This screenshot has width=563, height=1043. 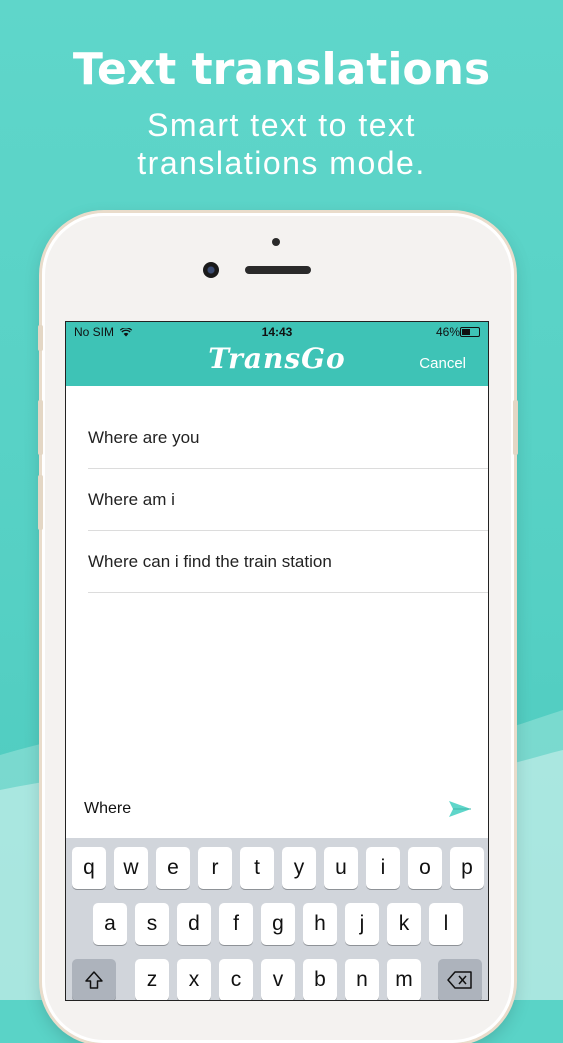 What do you see at coordinates (288, 499) in the screenshot?
I see `history-item: Where am i` at bounding box center [288, 499].